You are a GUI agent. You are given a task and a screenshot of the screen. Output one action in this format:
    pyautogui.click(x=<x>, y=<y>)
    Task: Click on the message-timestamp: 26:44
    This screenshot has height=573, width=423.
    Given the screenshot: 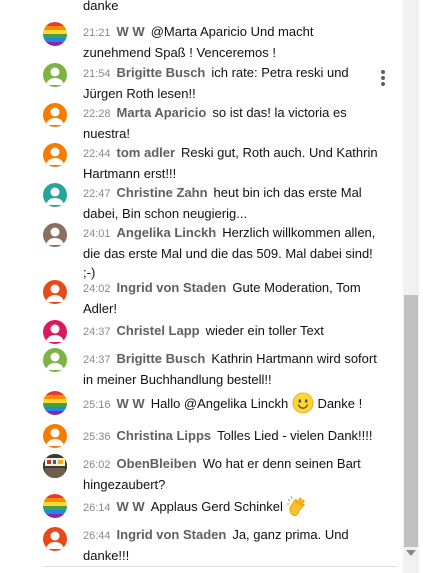 What is the action you would take?
    pyautogui.click(x=97, y=536)
    